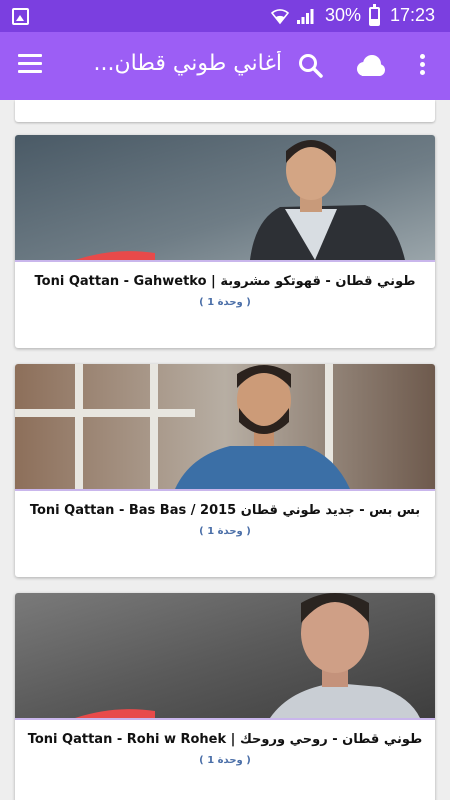 This screenshot has height=800, width=450. What do you see at coordinates (370, 66) in the screenshot?
I see `cloud-icon` at bounding box center [370, 66].